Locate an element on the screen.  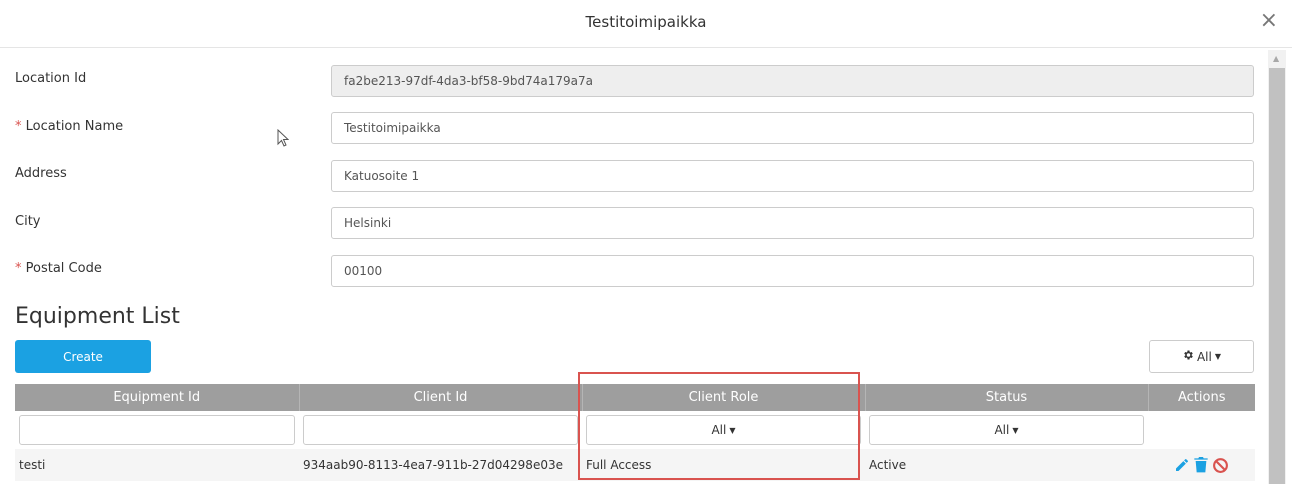
postal-code-label: * Postal Code is located at coordinates (58, 268).